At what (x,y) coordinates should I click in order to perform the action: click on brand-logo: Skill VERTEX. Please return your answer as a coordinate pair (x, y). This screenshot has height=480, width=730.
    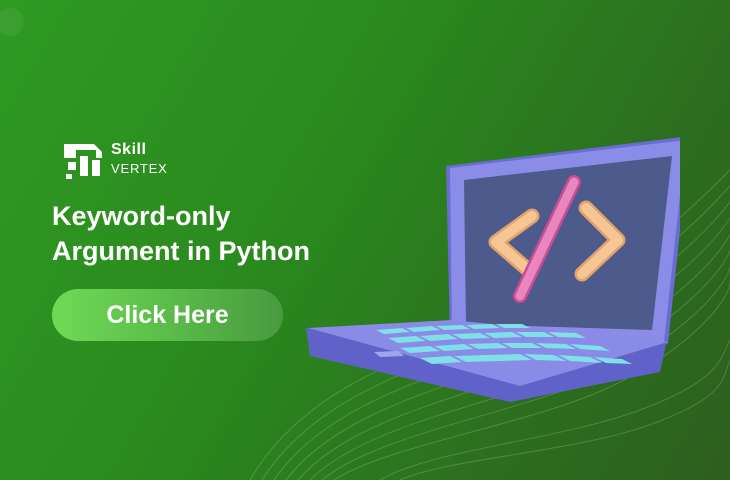
    Looking at the image, I should click on (122, 161).